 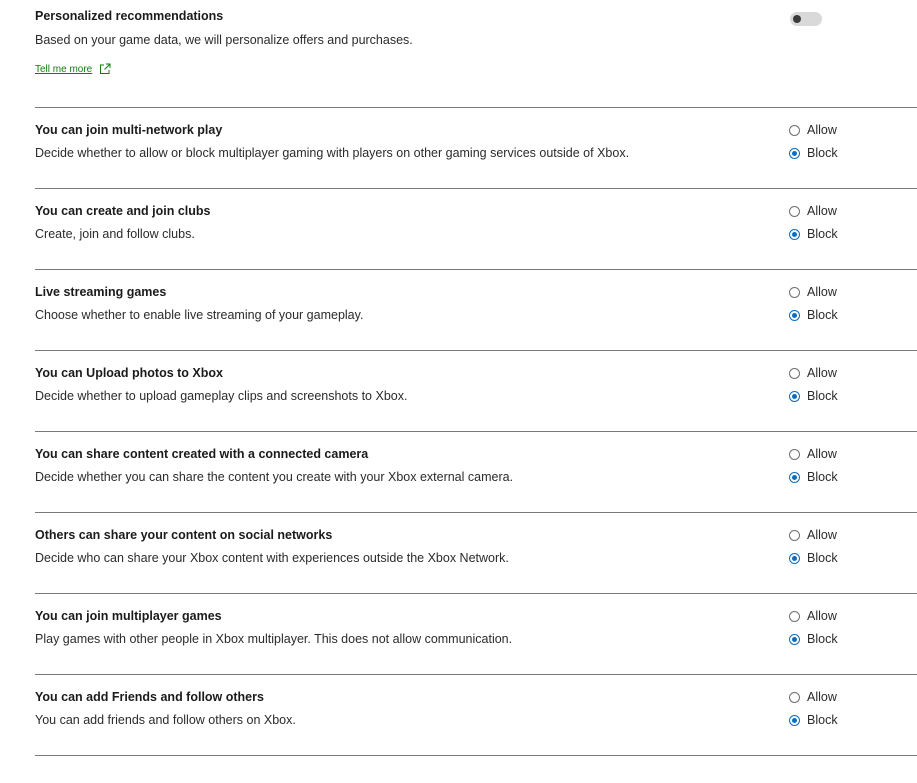 I want to click on setting-title: You can add Friends and follow others, so click(x=149, y=697).